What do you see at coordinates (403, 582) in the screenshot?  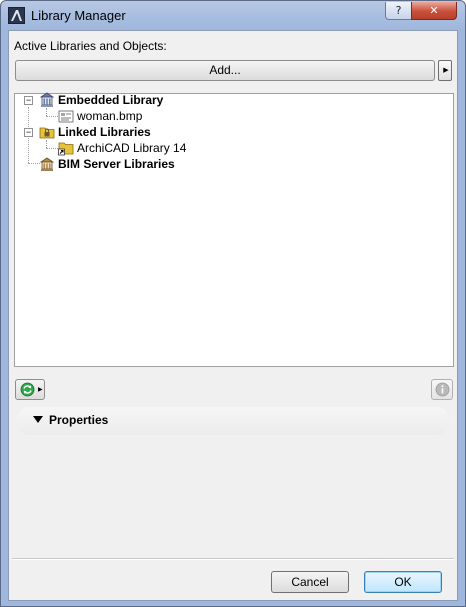 I see `ok-button: OK` at bounding box center [403, 582].